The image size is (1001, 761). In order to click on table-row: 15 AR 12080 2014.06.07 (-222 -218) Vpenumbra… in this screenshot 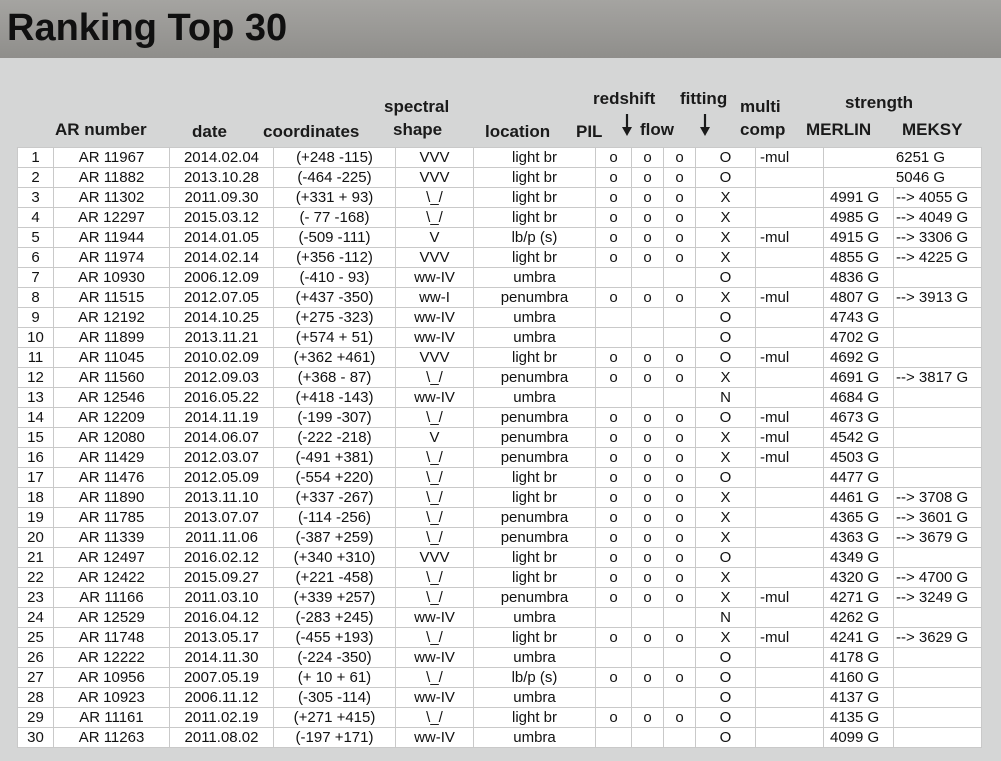, I will do `click(499, 437)`.